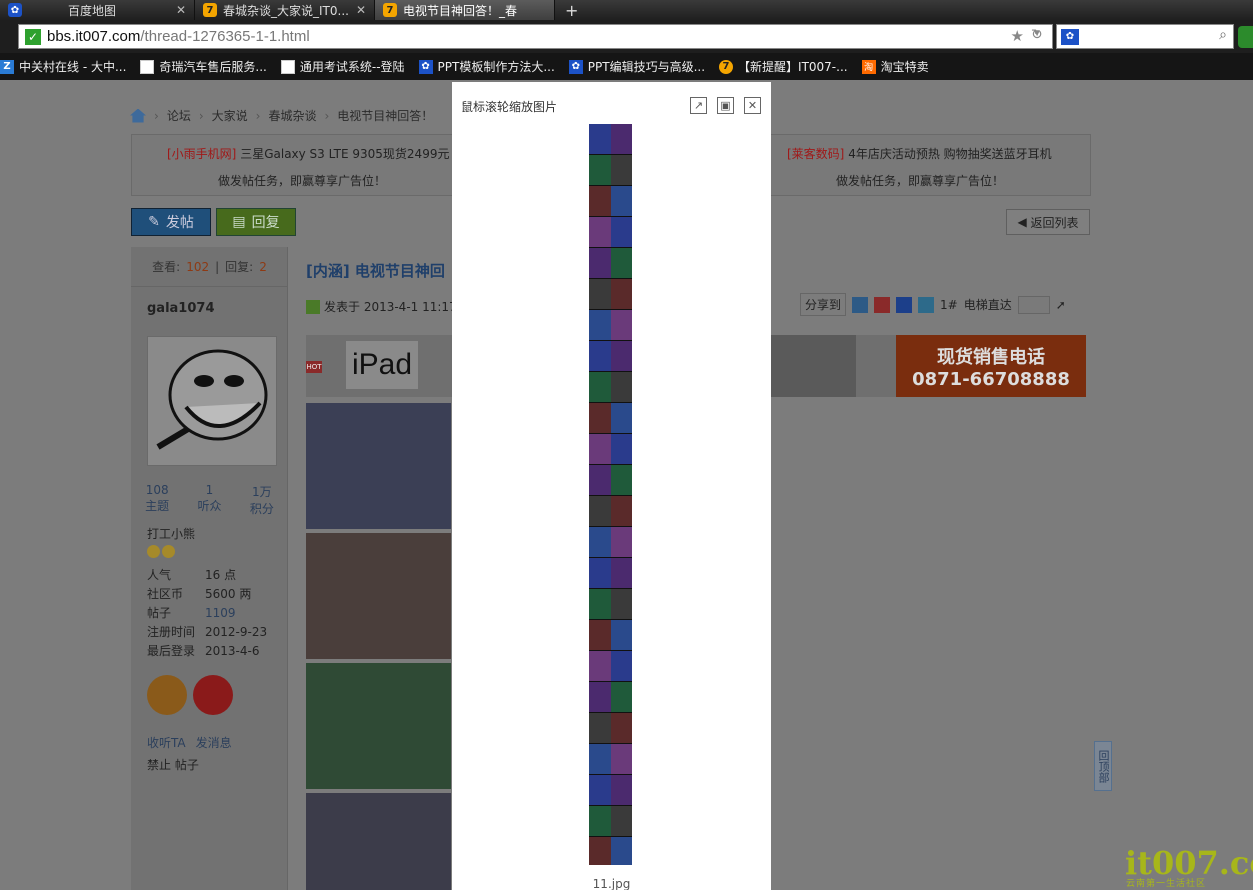 This screenshot has width=1253, height=890. I want to click on thread-title: [内涵] 电视节目神回, so click(375, 271).